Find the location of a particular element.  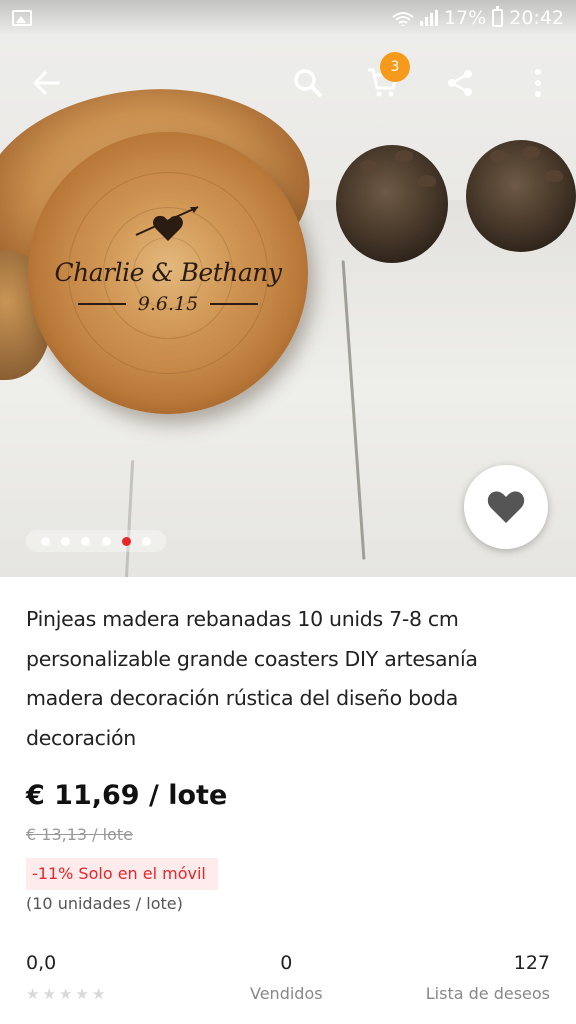

search-icon is located at coordinates (308, 83).